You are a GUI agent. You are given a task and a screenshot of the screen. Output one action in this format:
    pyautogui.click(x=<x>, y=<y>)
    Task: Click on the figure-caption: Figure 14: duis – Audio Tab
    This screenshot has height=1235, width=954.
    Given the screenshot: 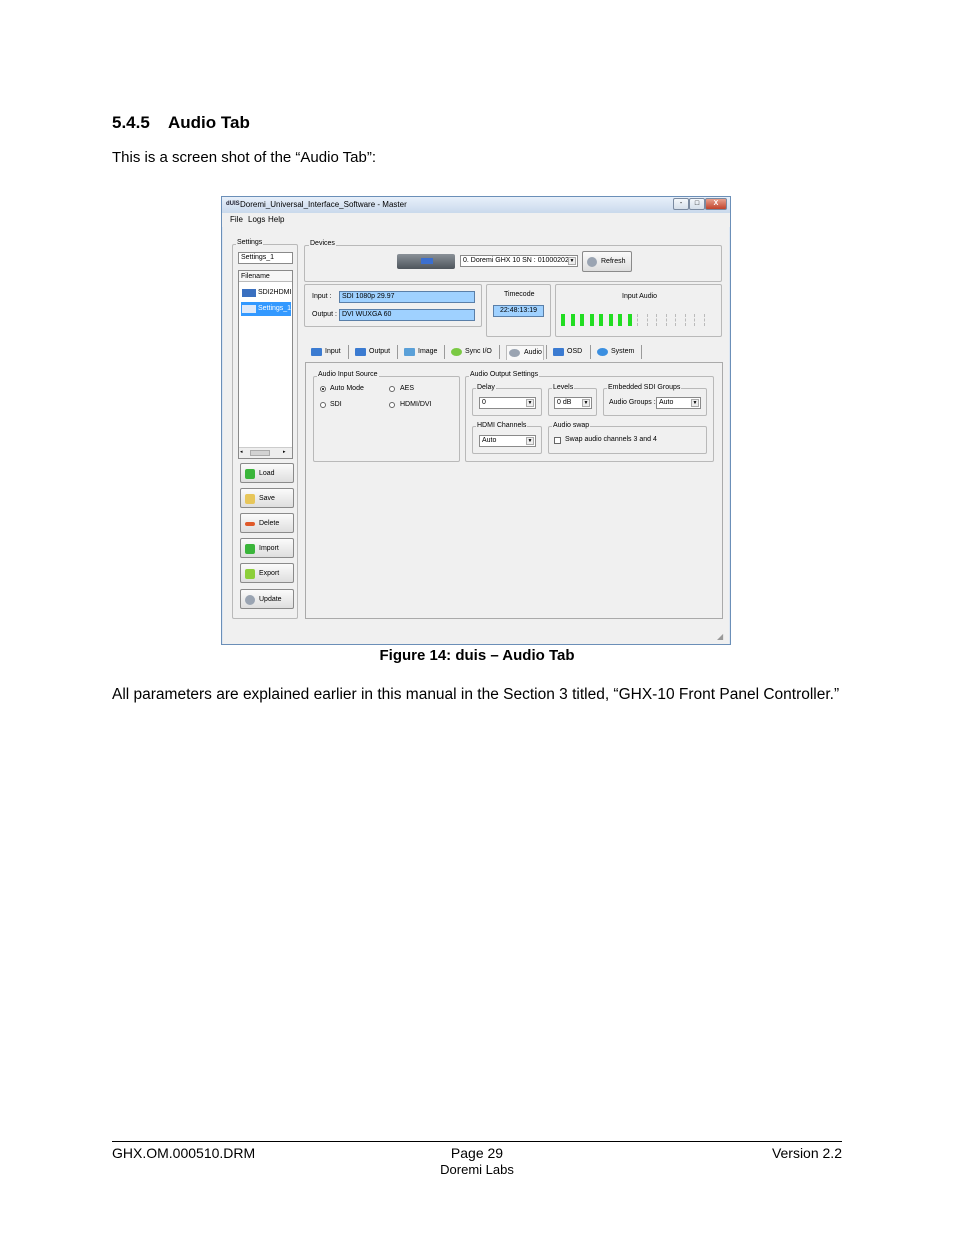 What is the action you would take?
    pyautogui.click(x=477, y=655)
    